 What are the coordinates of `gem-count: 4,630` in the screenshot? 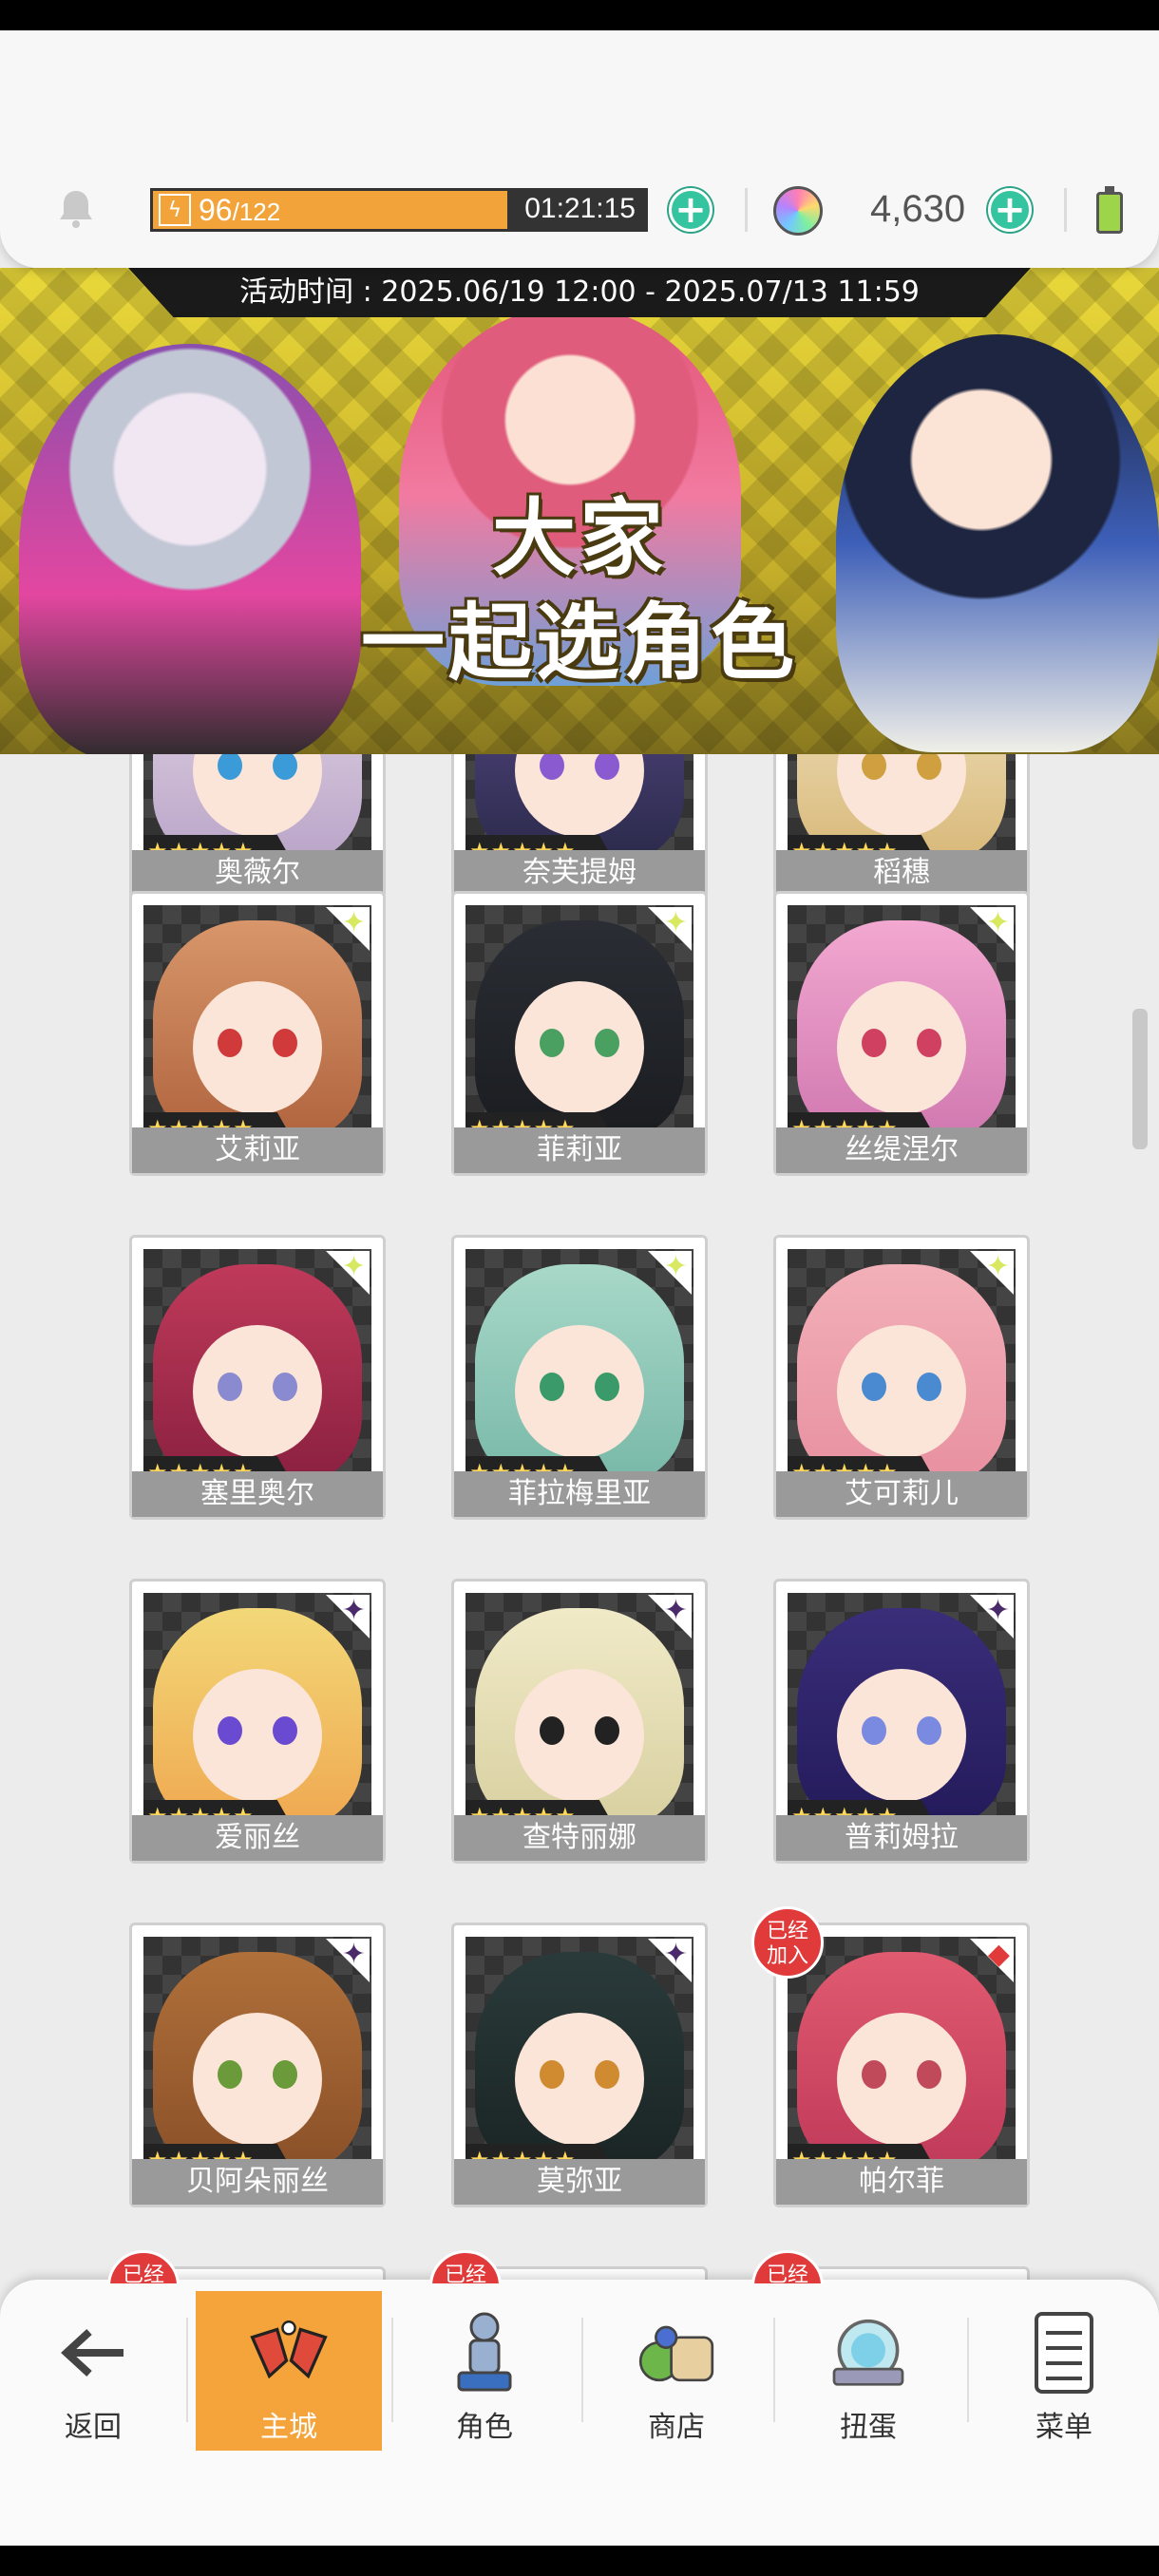 It's located at (918, 209).